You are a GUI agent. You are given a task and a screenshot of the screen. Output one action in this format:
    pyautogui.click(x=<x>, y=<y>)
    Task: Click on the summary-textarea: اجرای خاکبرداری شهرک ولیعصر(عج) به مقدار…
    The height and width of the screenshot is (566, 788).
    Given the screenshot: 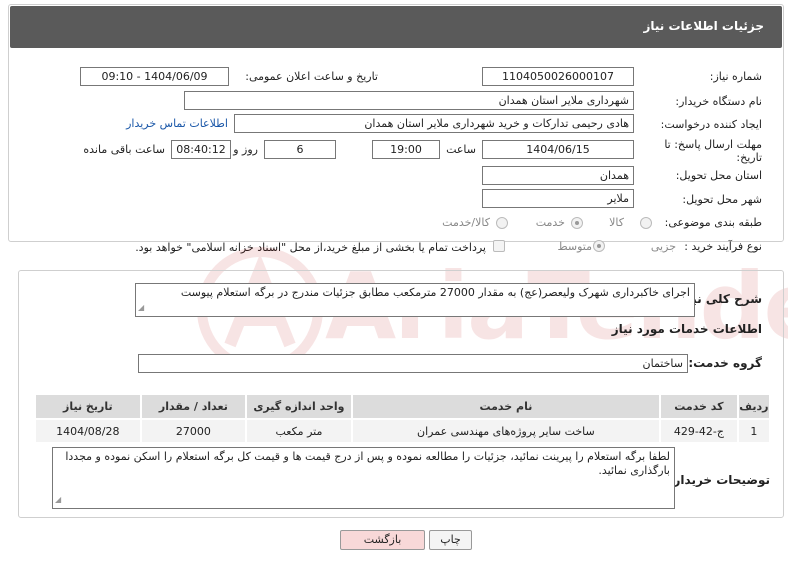 What is the action you would take?
    pyautogui.click(x=415, y=300)
    